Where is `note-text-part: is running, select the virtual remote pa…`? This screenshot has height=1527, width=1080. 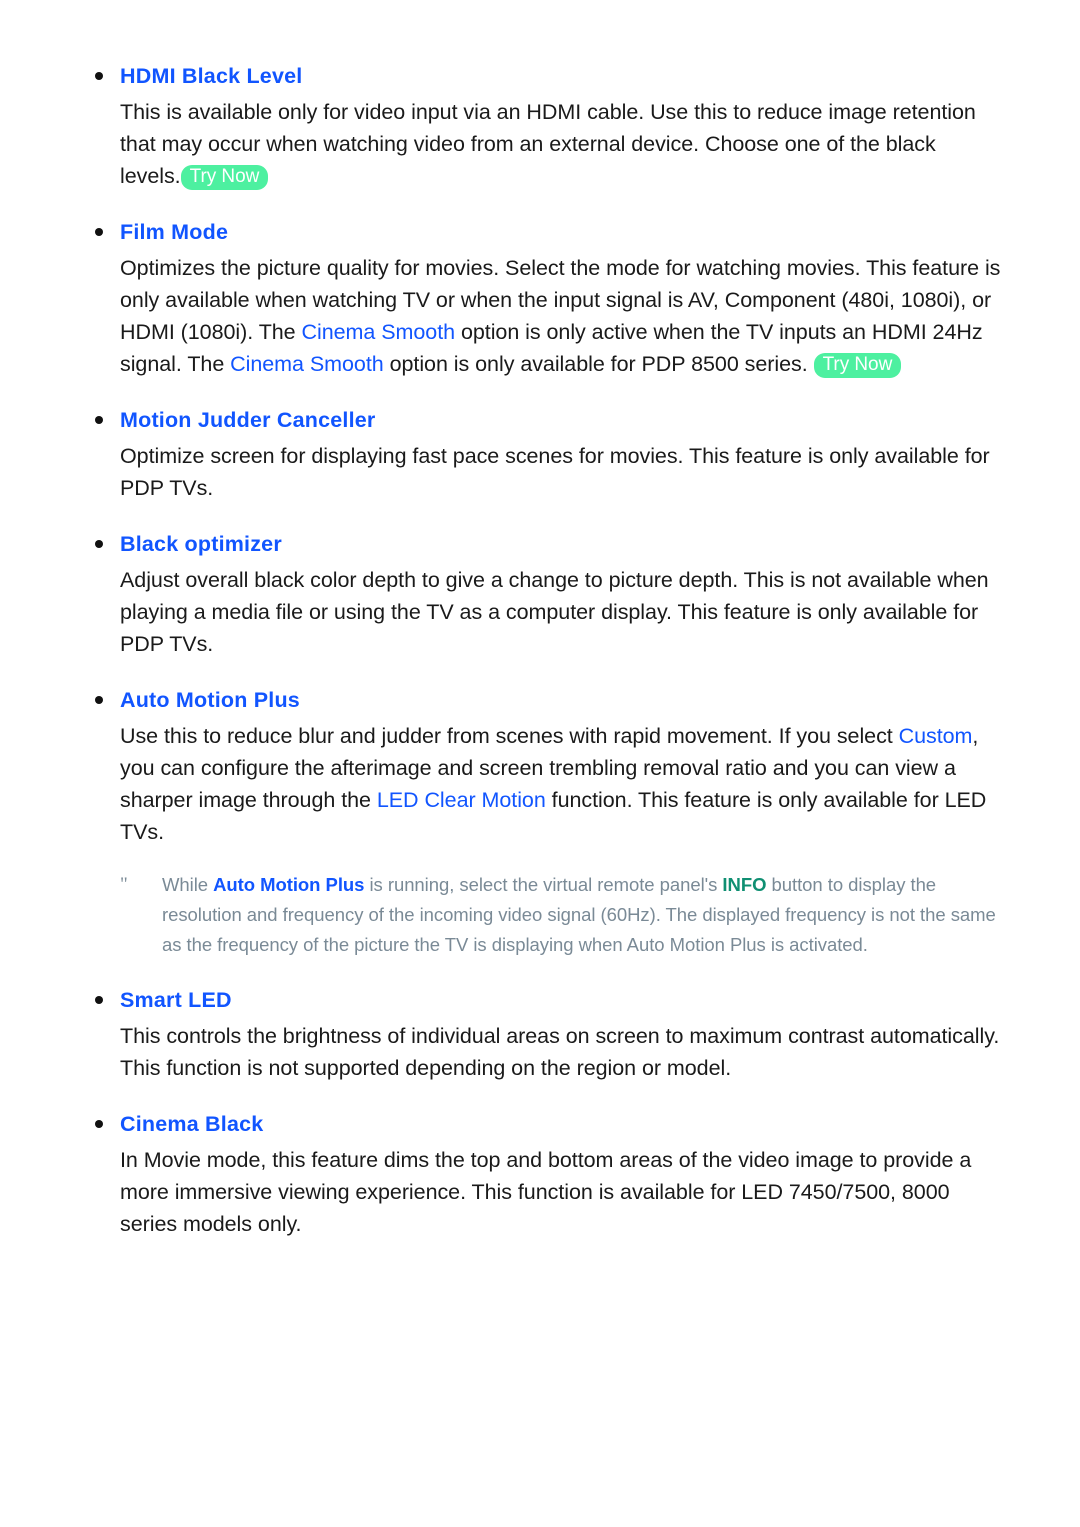
note-text-part: is running, select the virtual remote pa… is located at coordinates (543, 884).